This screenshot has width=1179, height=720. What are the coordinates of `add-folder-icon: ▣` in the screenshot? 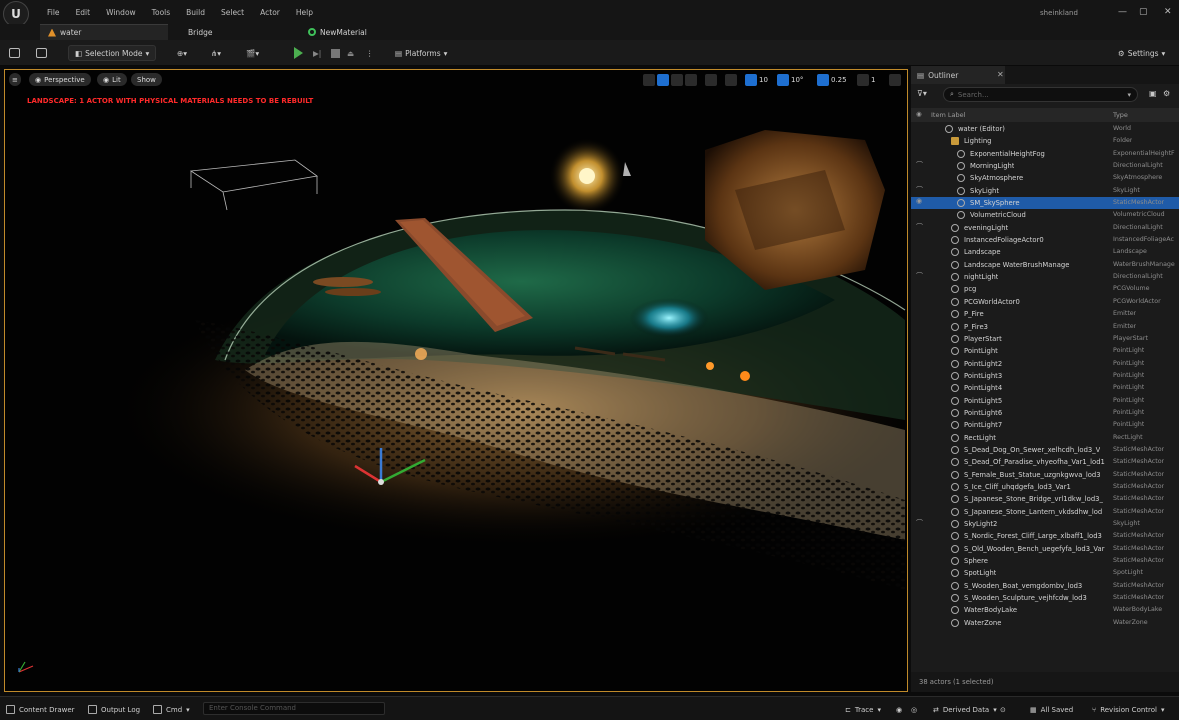 It's located at (1153, 93).